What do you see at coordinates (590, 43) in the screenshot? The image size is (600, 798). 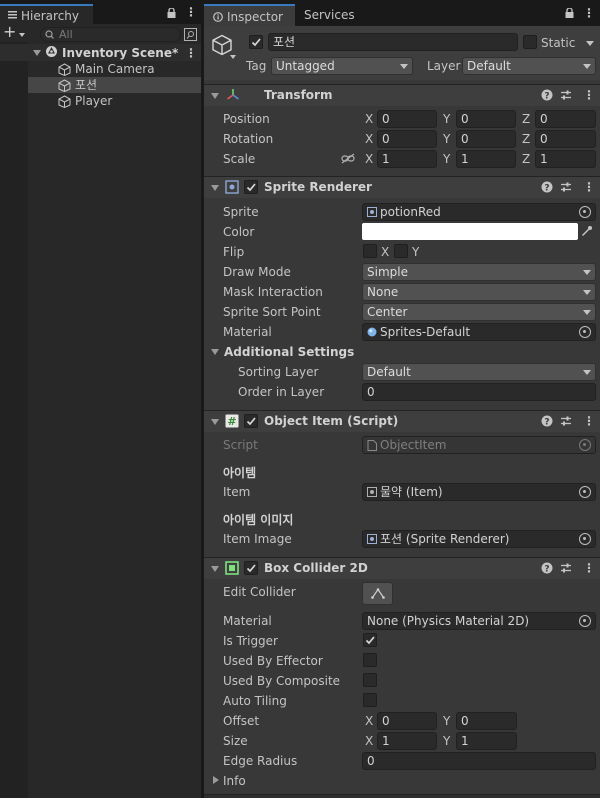 I see `static-dropdown-icon` at bounding box center [590, 43].